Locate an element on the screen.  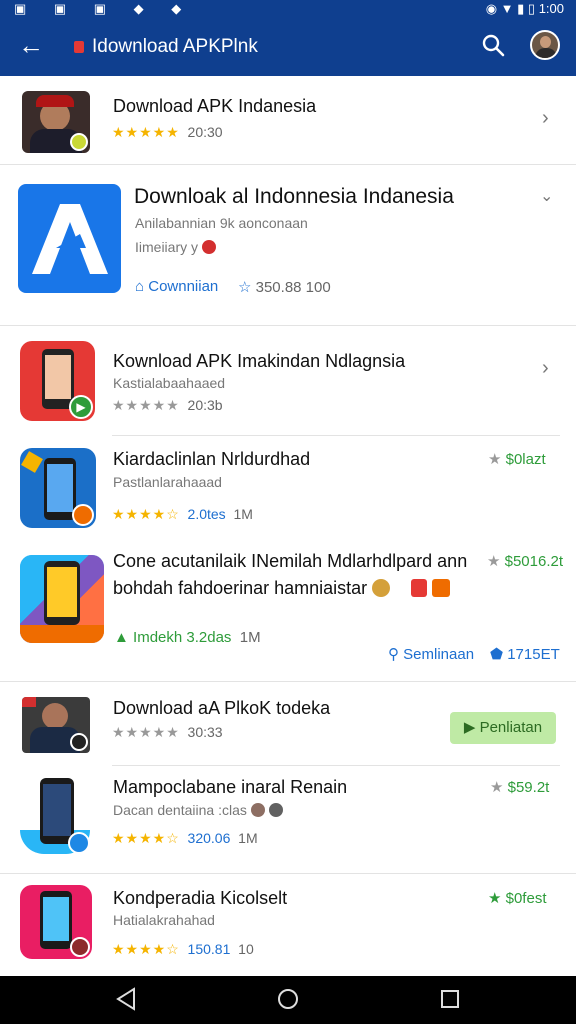
box-icon is located at coordinates (441, 588).